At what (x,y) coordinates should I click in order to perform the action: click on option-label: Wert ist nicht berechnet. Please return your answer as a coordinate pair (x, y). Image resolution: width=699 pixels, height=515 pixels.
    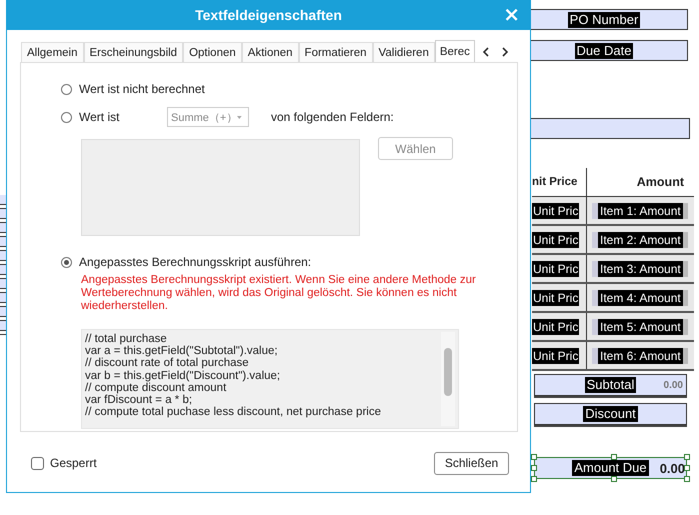
    Looking at the image, I should click on (142, 89).